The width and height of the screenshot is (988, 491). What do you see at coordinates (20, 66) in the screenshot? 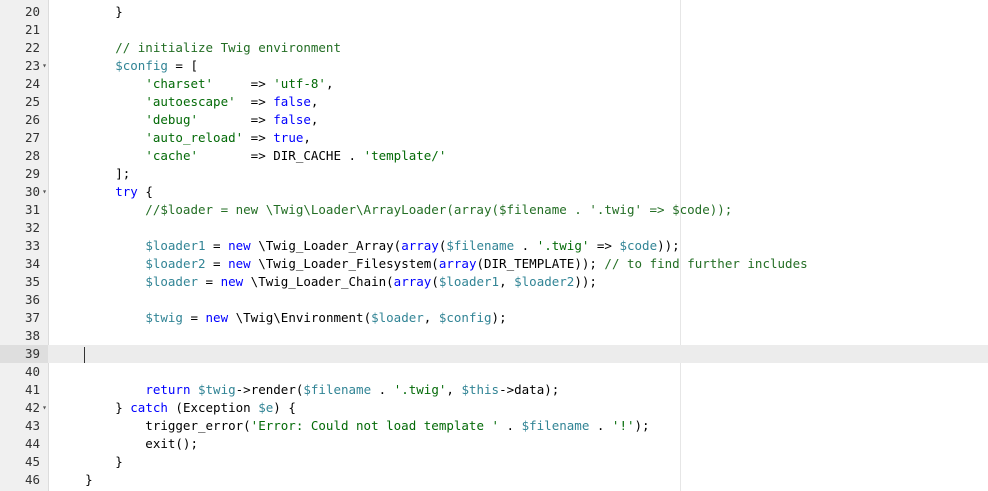
I see `line-number: 23` at bounding box center [20, 66].